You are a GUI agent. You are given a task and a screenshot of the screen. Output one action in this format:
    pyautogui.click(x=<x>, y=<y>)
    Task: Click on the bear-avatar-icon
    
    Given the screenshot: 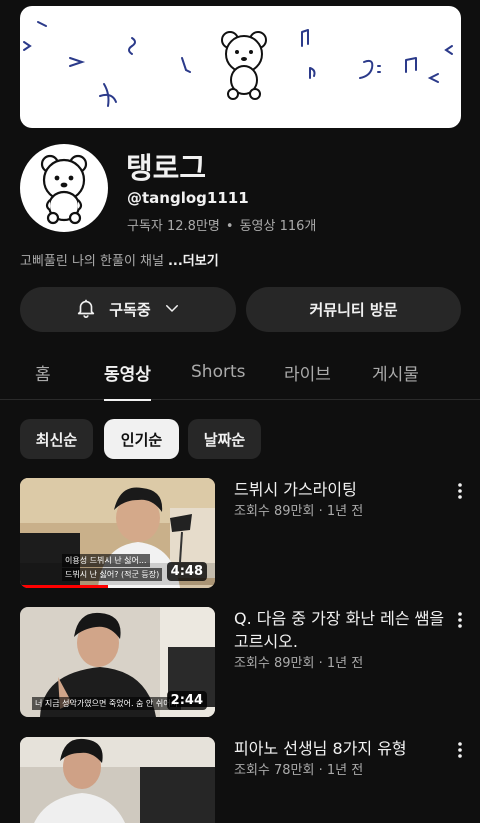 What is the action you would take?
    pyautogui.click(x=64, y=189)
    